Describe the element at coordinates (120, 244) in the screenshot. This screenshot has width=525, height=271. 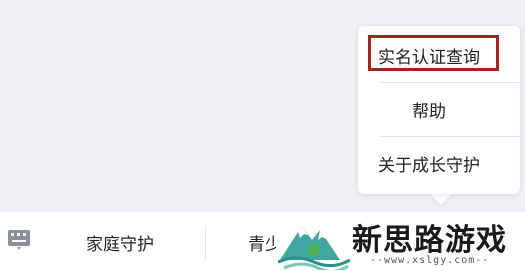
I see `tab-label: 家庭守护` at that location.